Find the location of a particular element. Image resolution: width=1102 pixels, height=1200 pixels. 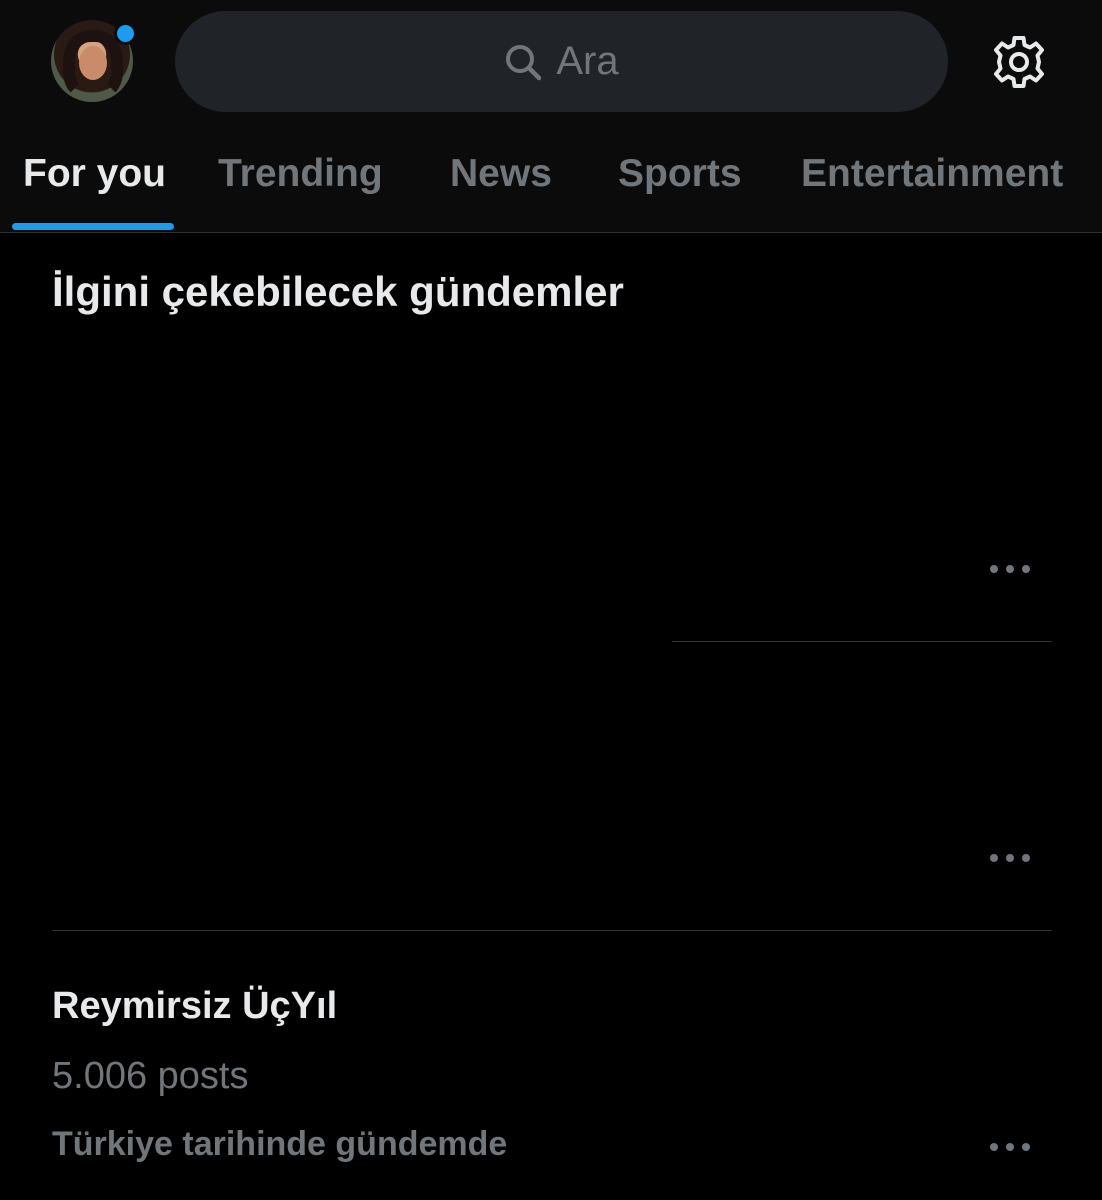

tab-sports: Sports is located at coordinates (680, 174).